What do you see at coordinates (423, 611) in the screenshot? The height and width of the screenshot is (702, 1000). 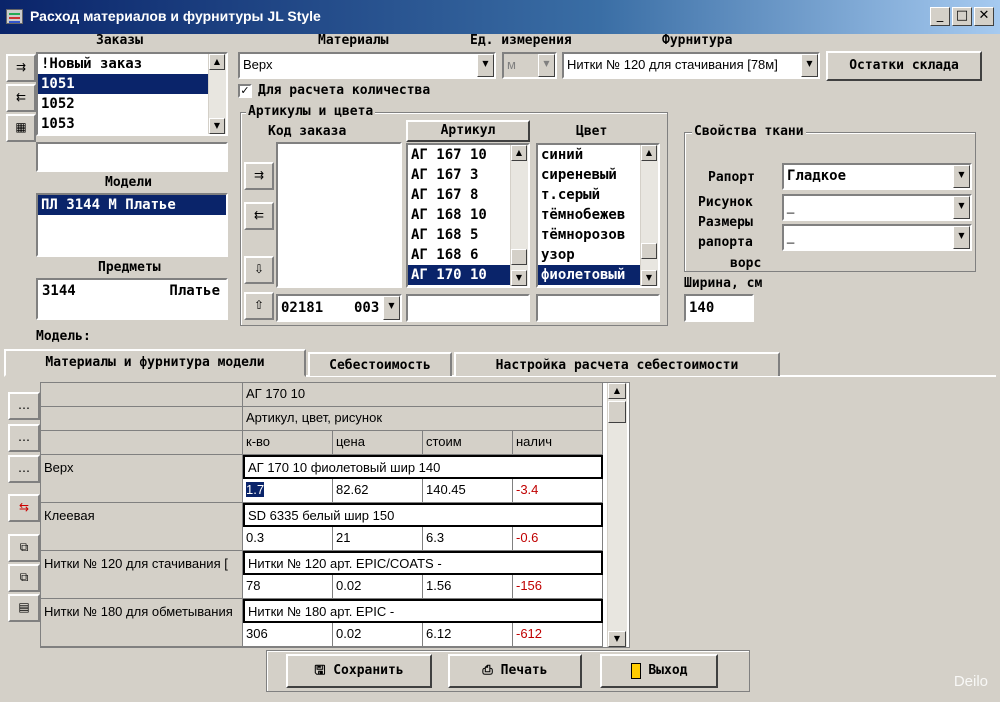 I see `row-desc: Нитки № 180 арт. EPIC -` at bounding box center [423, 611].